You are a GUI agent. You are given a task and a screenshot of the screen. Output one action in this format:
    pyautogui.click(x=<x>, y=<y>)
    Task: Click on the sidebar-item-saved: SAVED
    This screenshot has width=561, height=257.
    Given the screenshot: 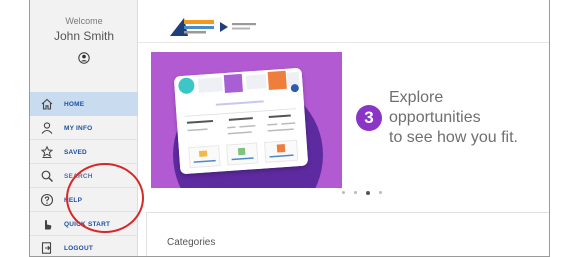 What is the action you would take?
    pyautogui.click(x=84, y=152)
    